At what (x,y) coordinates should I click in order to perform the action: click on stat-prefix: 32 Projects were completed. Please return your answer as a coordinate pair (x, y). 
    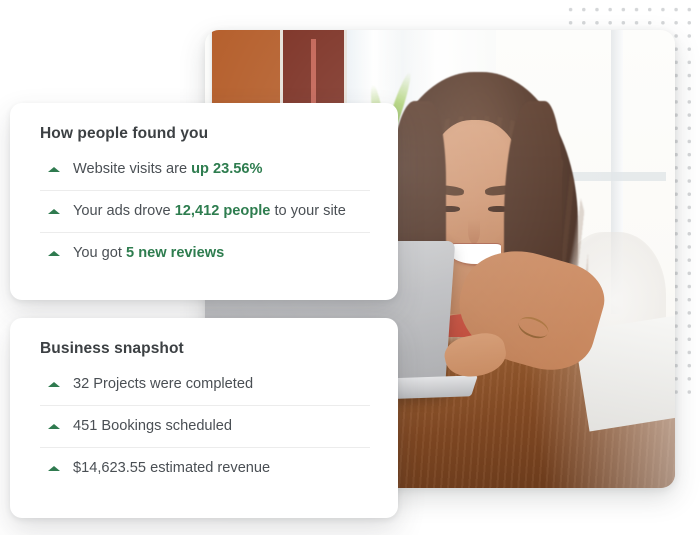
    Looking at the image, I should click on (163, 384).